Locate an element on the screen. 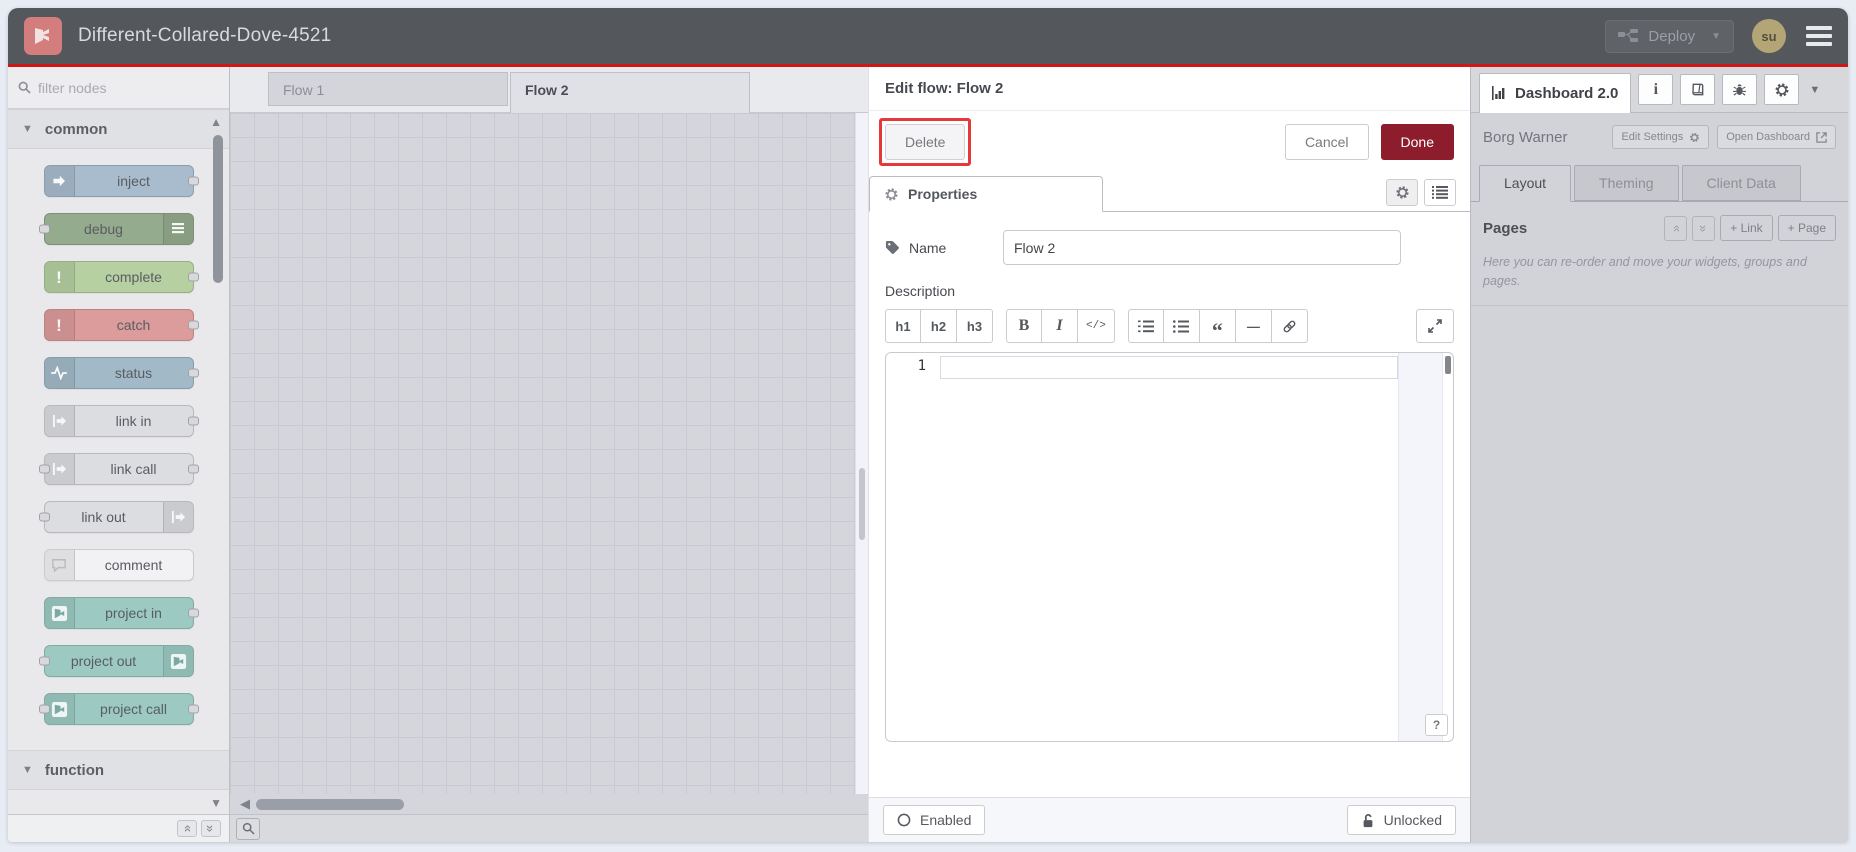 Image resolution: width=1856 pixels, height=852 pixels. unordered-list-icon is located at coordinates (1181, 326).